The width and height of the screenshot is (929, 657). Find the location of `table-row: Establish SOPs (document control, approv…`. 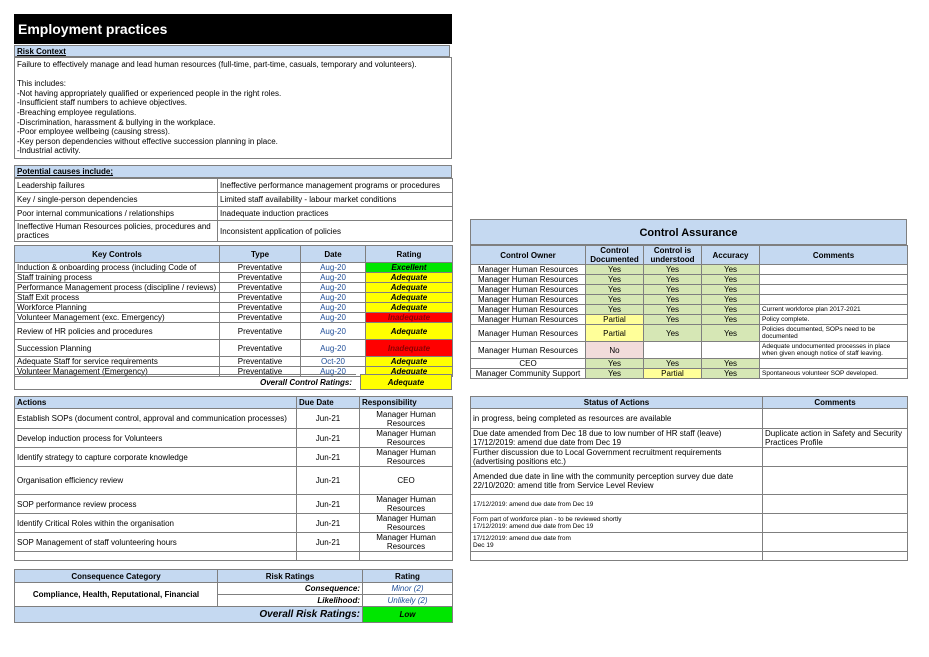

table-row: Establish SOPs (document control, approv… is located at coordinates (233, 418).